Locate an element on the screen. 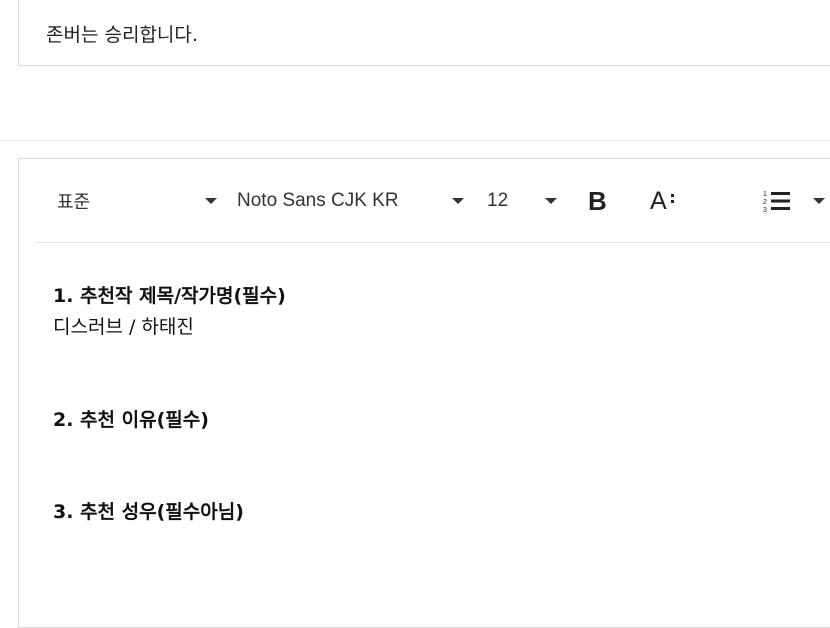  numbered-list-dropdown: 1 2 3 is located at coordinates (796, 201).